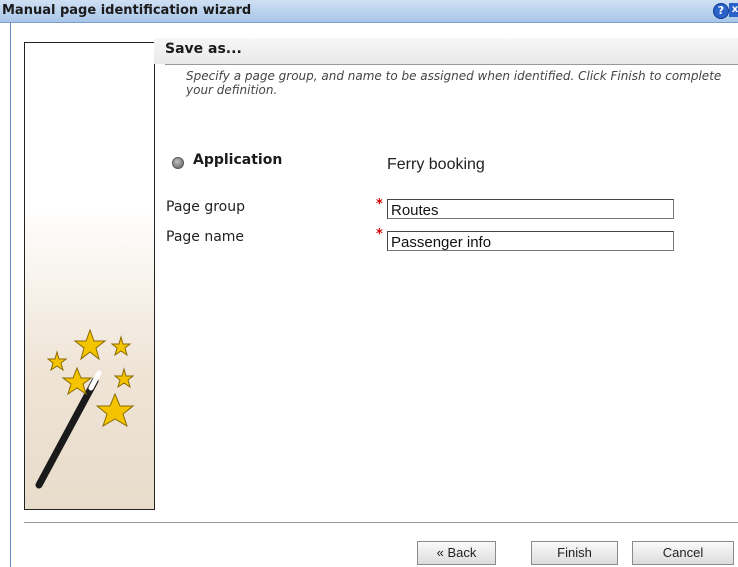  I want to click on finish-button: Finish, so click(574, 553).